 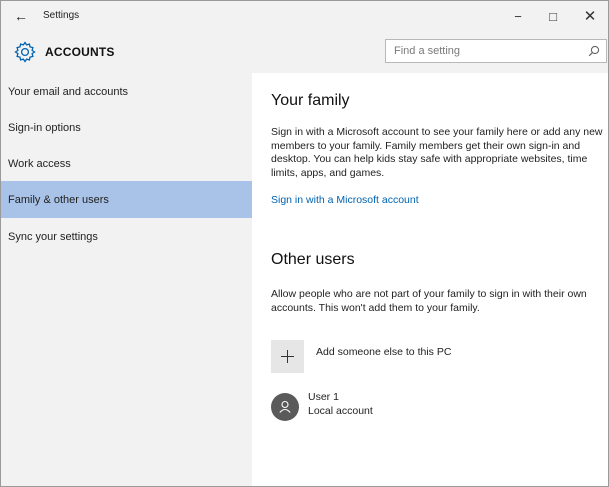 I want to click on back-button: ←, so click(x=21, y=16).